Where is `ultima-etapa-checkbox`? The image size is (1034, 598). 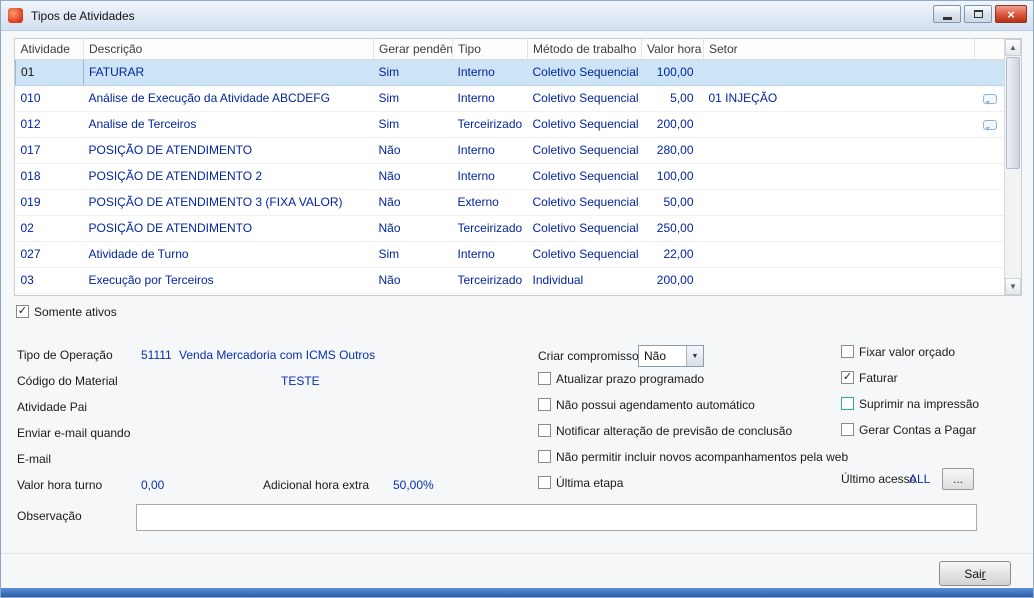
ultima-etapa-checkbox is located at coordinates (544, 482).